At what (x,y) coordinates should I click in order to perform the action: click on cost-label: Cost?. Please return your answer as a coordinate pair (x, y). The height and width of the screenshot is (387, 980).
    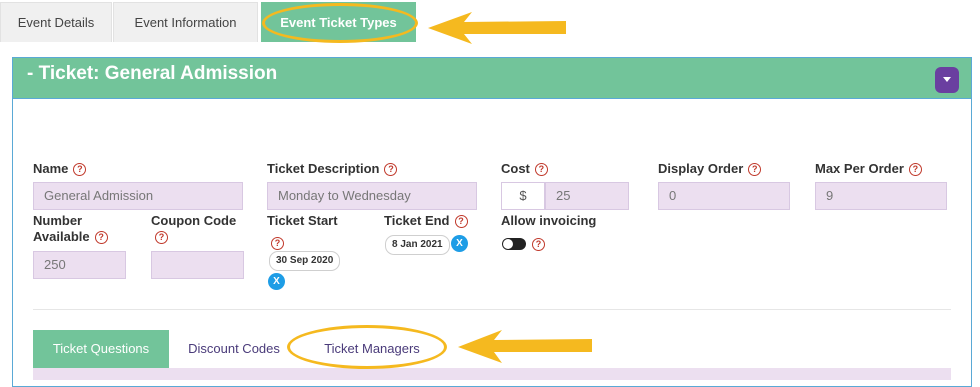
    Looking at the image, I should click on (524, 169).